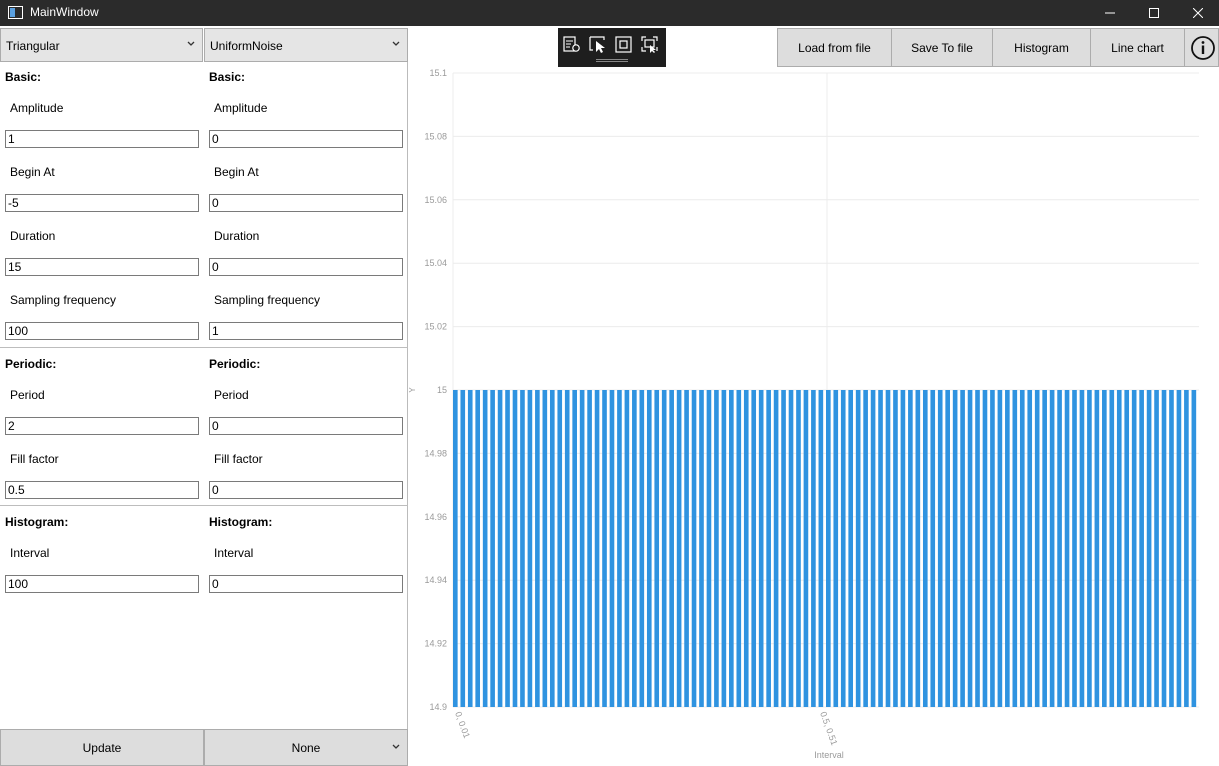  What do you see at coordinates (306, 747) in the screenshot?
I see `operation-select: None` at bounding box center [306, 747].